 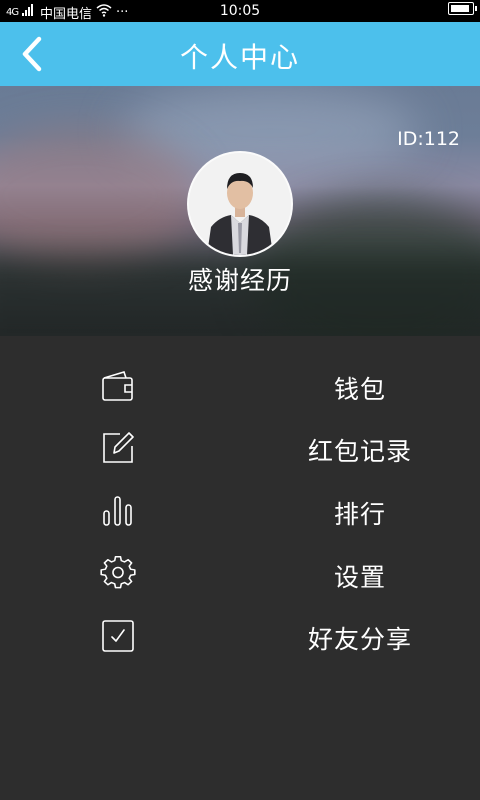 What do you see at coordinates (462, 8) in the screenshot?
I see `battery-icon` at bounding box center [462, 8].